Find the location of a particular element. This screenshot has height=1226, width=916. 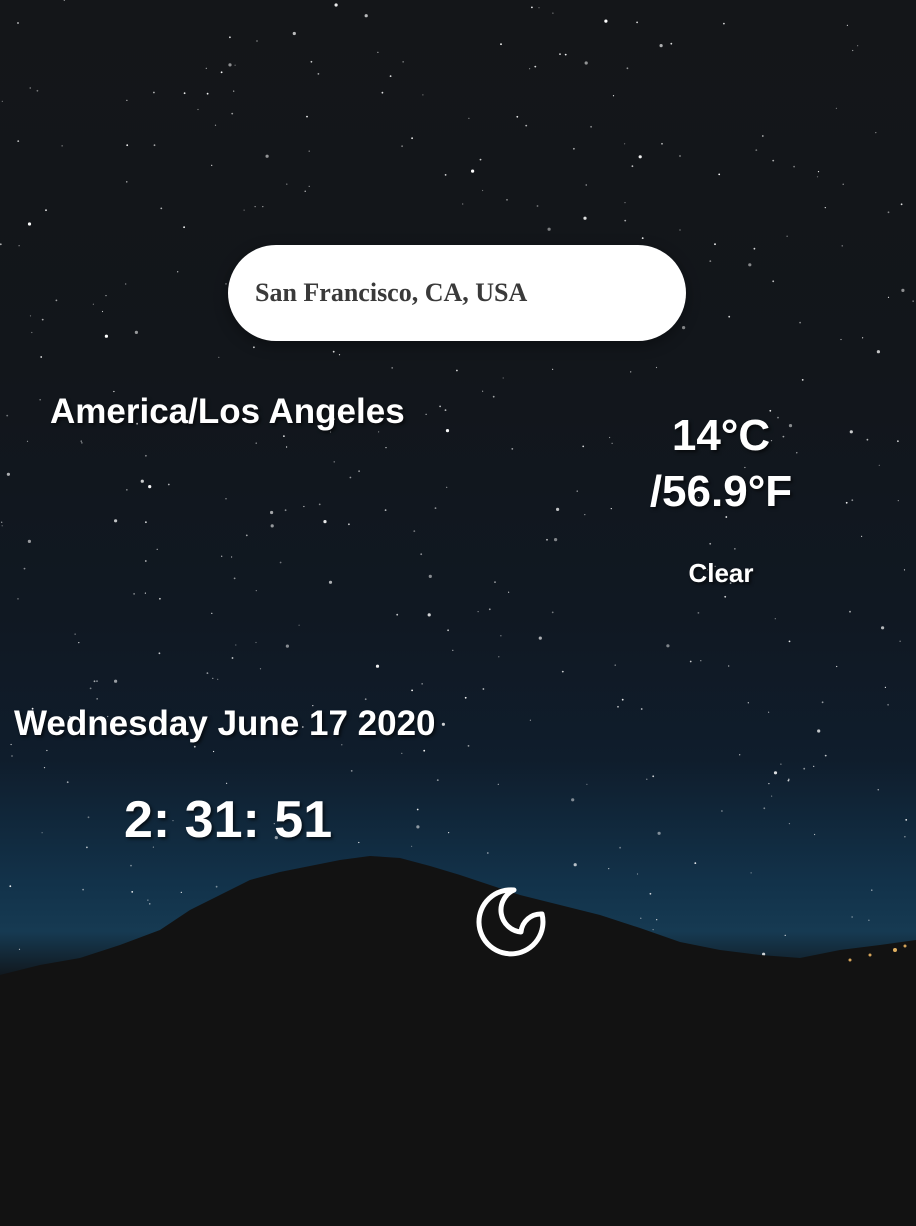

temperature-display: 14°C /56.9°F is located at coordinates (721, 464).